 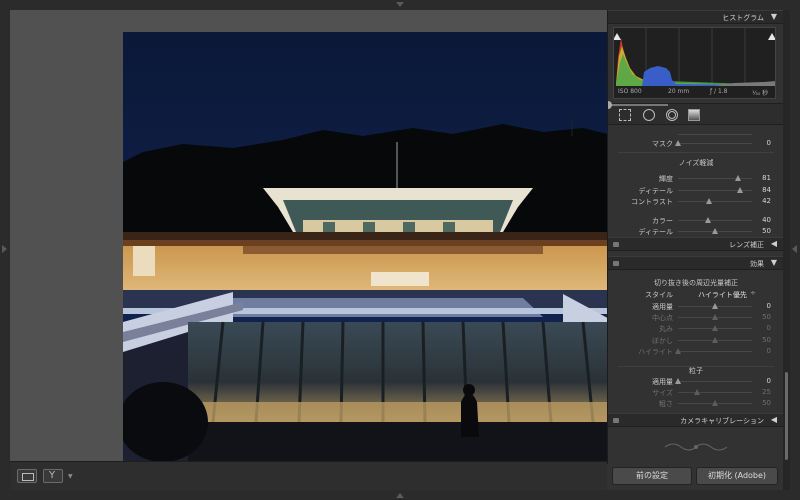 What do you see at coordinates (662, 393) in the screenshot?
I see `slider-label: サイズ` at bounding box center [662, 393].